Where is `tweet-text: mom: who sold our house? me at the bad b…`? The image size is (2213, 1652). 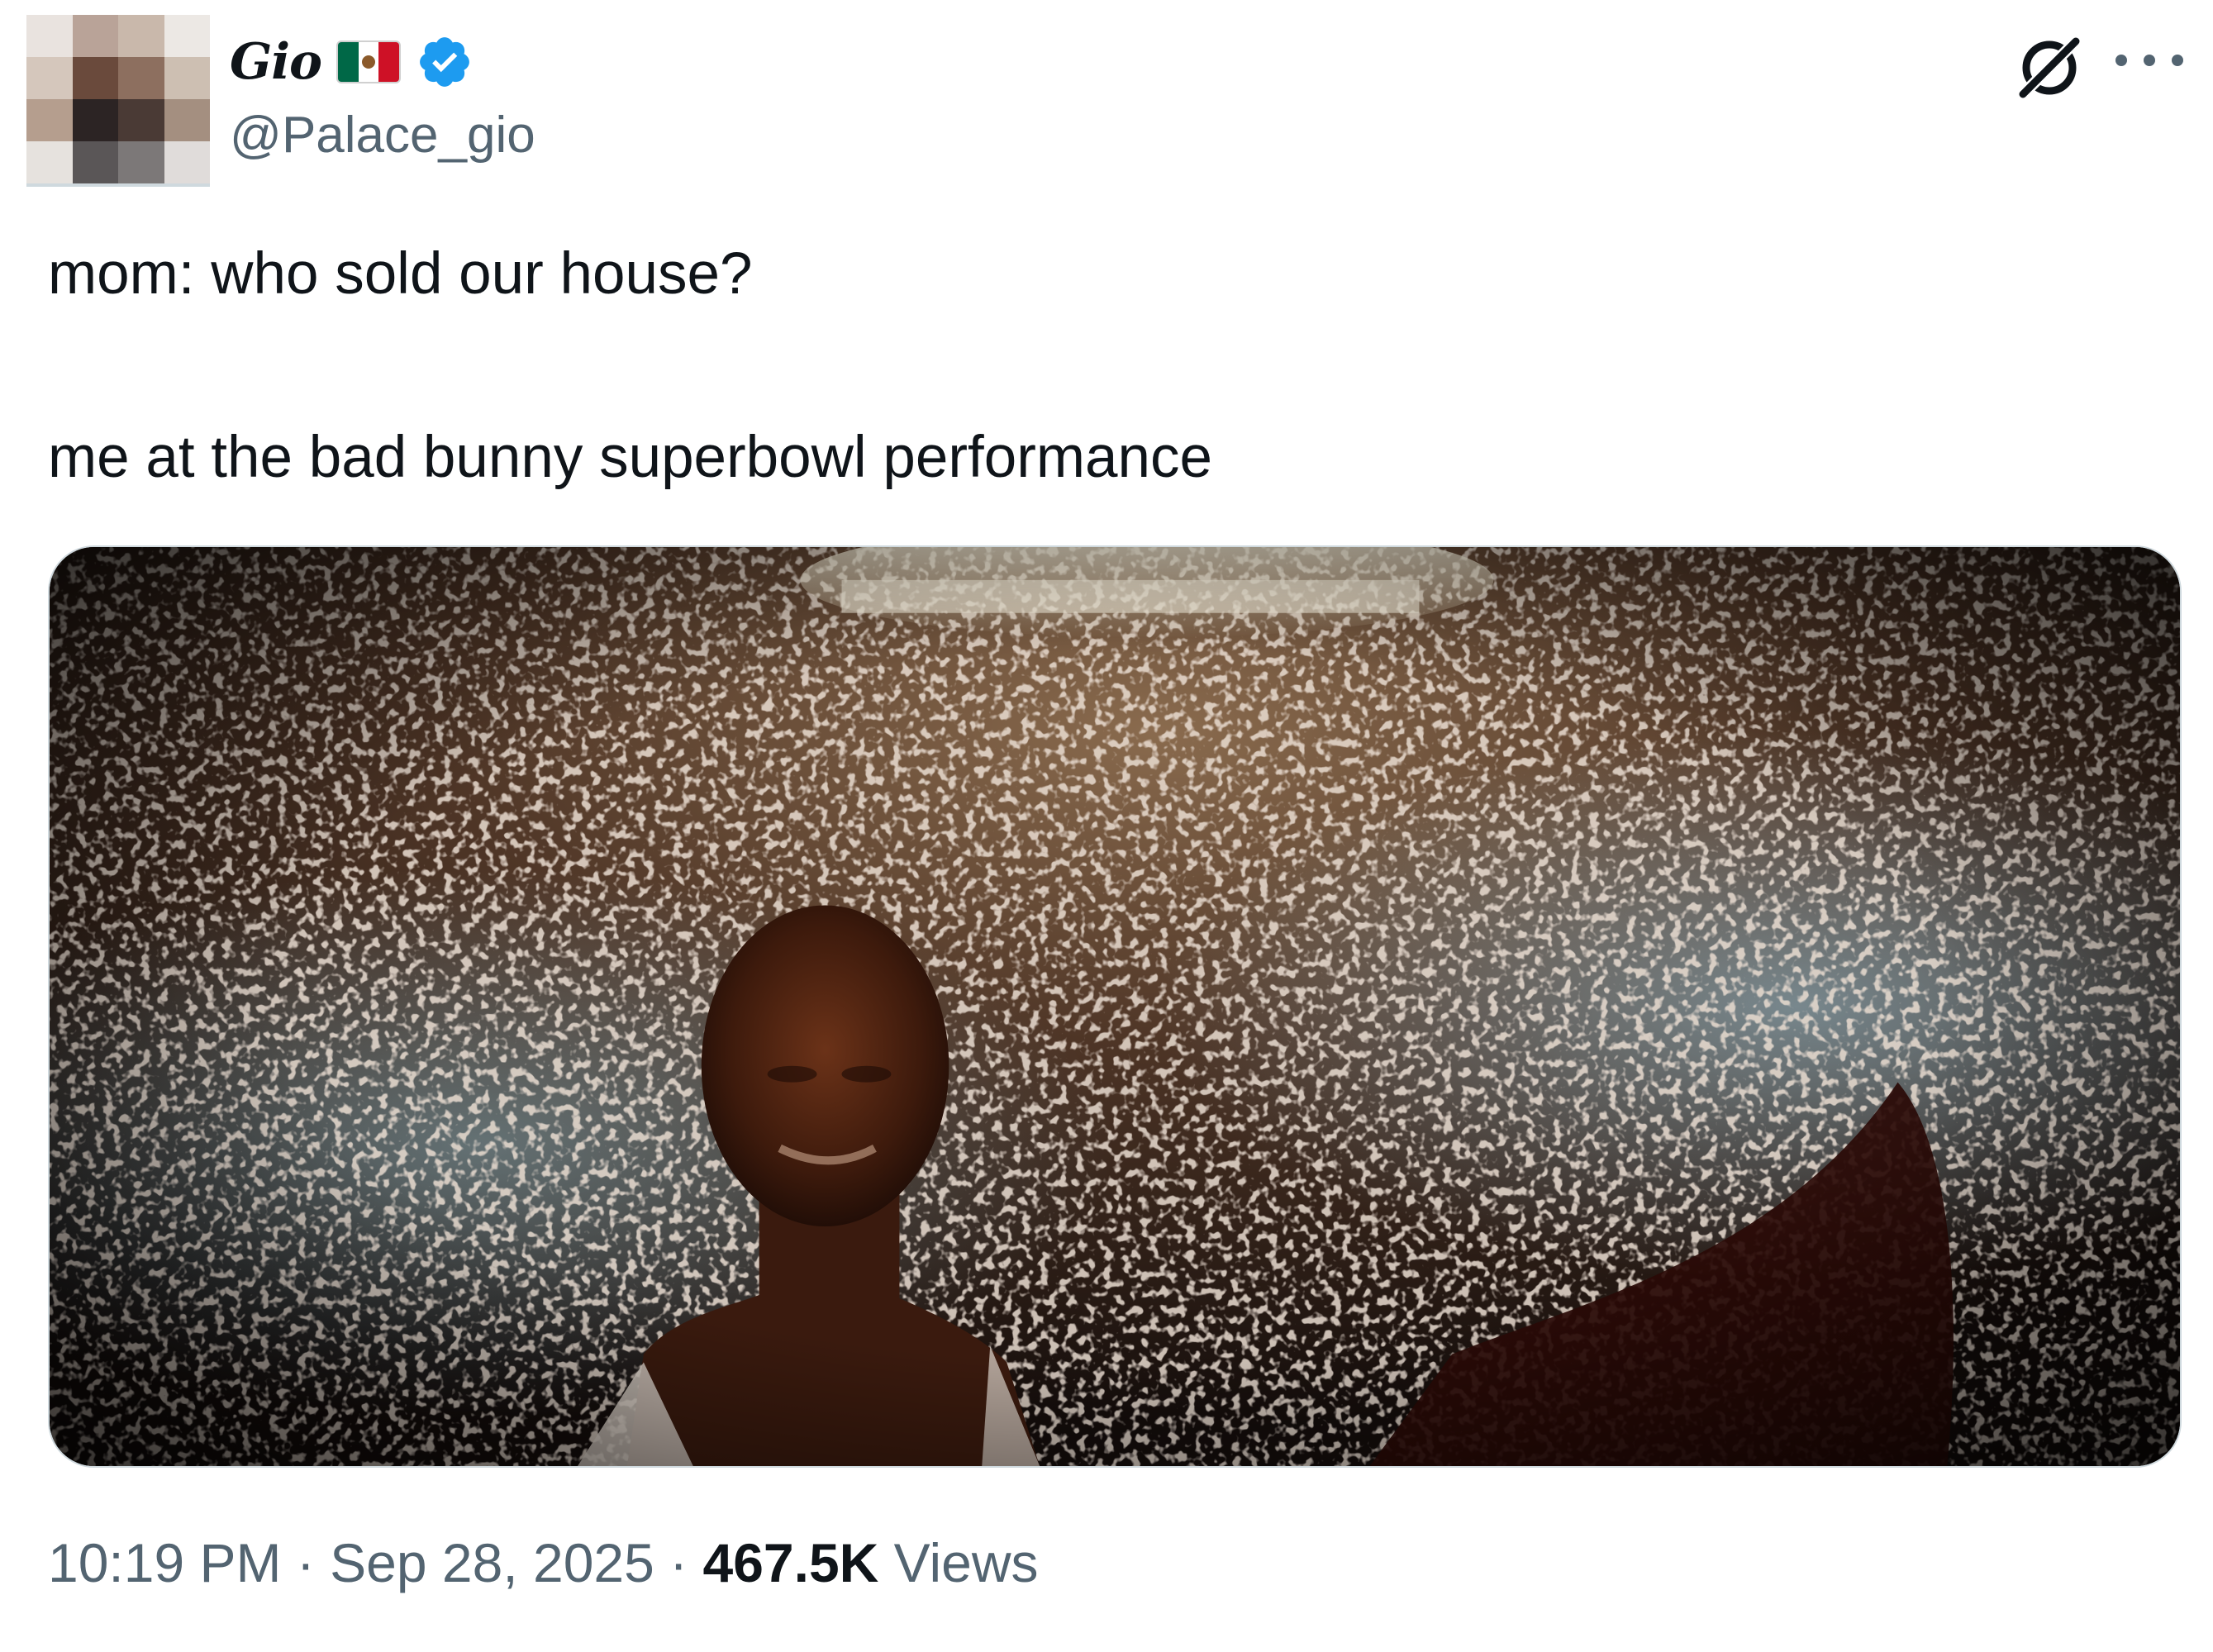
tweet-text: mom: who sold our house? me at the bad b… is located at coordinates (630, 366).